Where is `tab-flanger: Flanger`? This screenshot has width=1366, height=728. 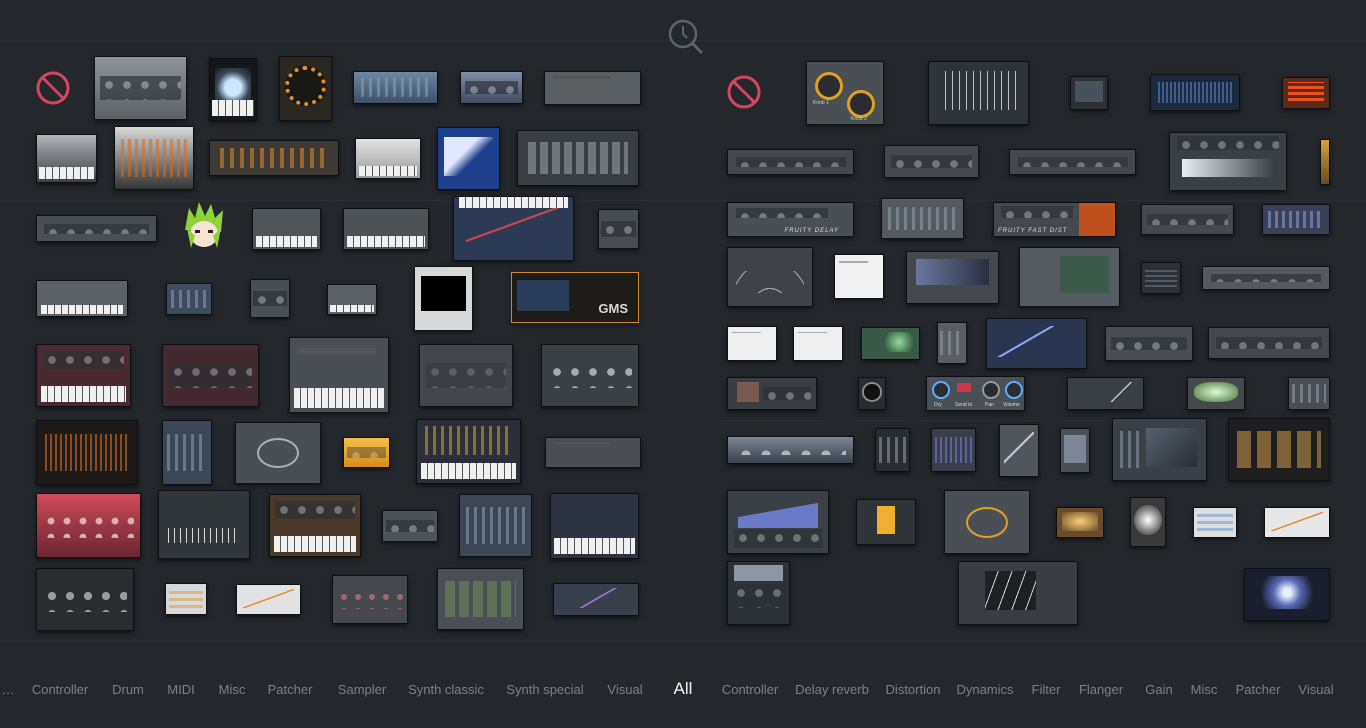 tab-flanger: Flanger is located at coordinates (1101, 689).